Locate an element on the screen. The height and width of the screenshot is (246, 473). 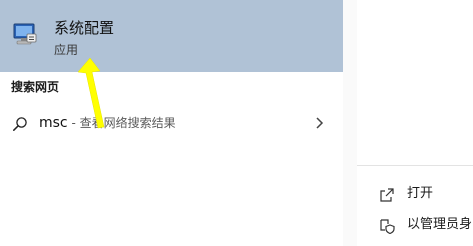
open-icon is located at coordinates (387, 195).